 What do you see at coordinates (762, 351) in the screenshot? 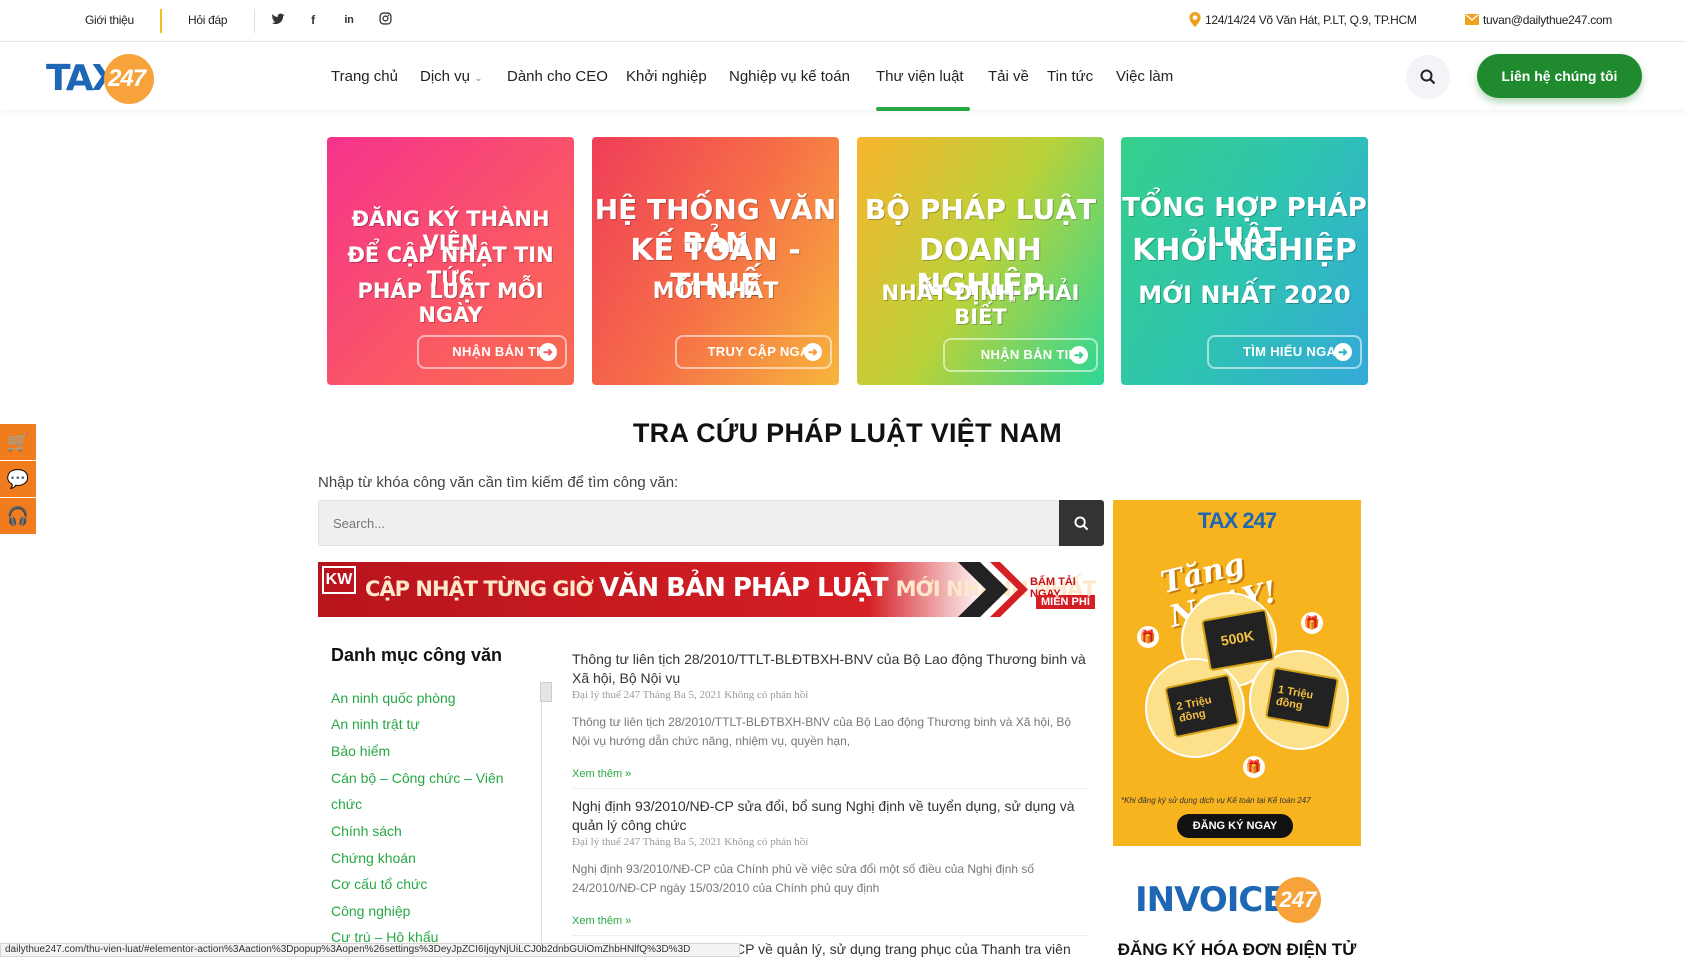
I see `banner-cta-label: TRUY CẬP NGAY` at bounding box center [762, 351].